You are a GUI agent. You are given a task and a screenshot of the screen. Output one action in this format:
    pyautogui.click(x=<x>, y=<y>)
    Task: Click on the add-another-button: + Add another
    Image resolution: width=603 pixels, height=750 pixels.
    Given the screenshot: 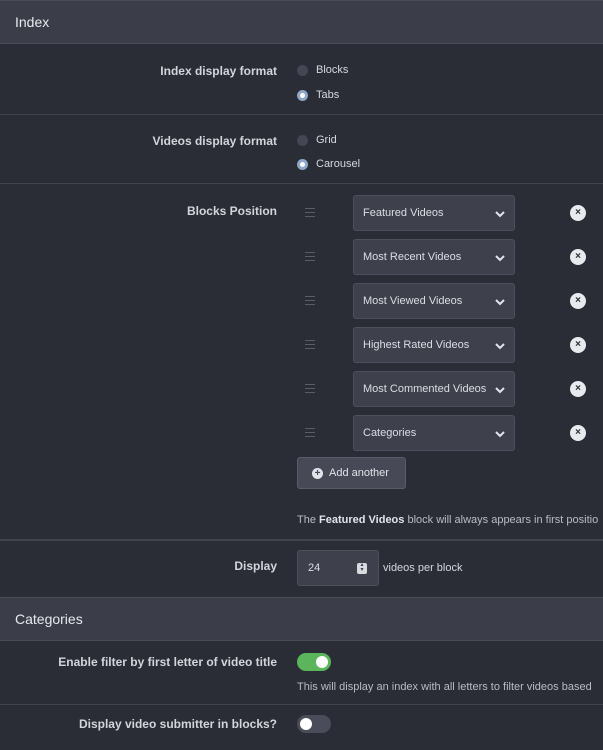 What is the action you would take?
    pyautogui.click(x=351, y=473)
    